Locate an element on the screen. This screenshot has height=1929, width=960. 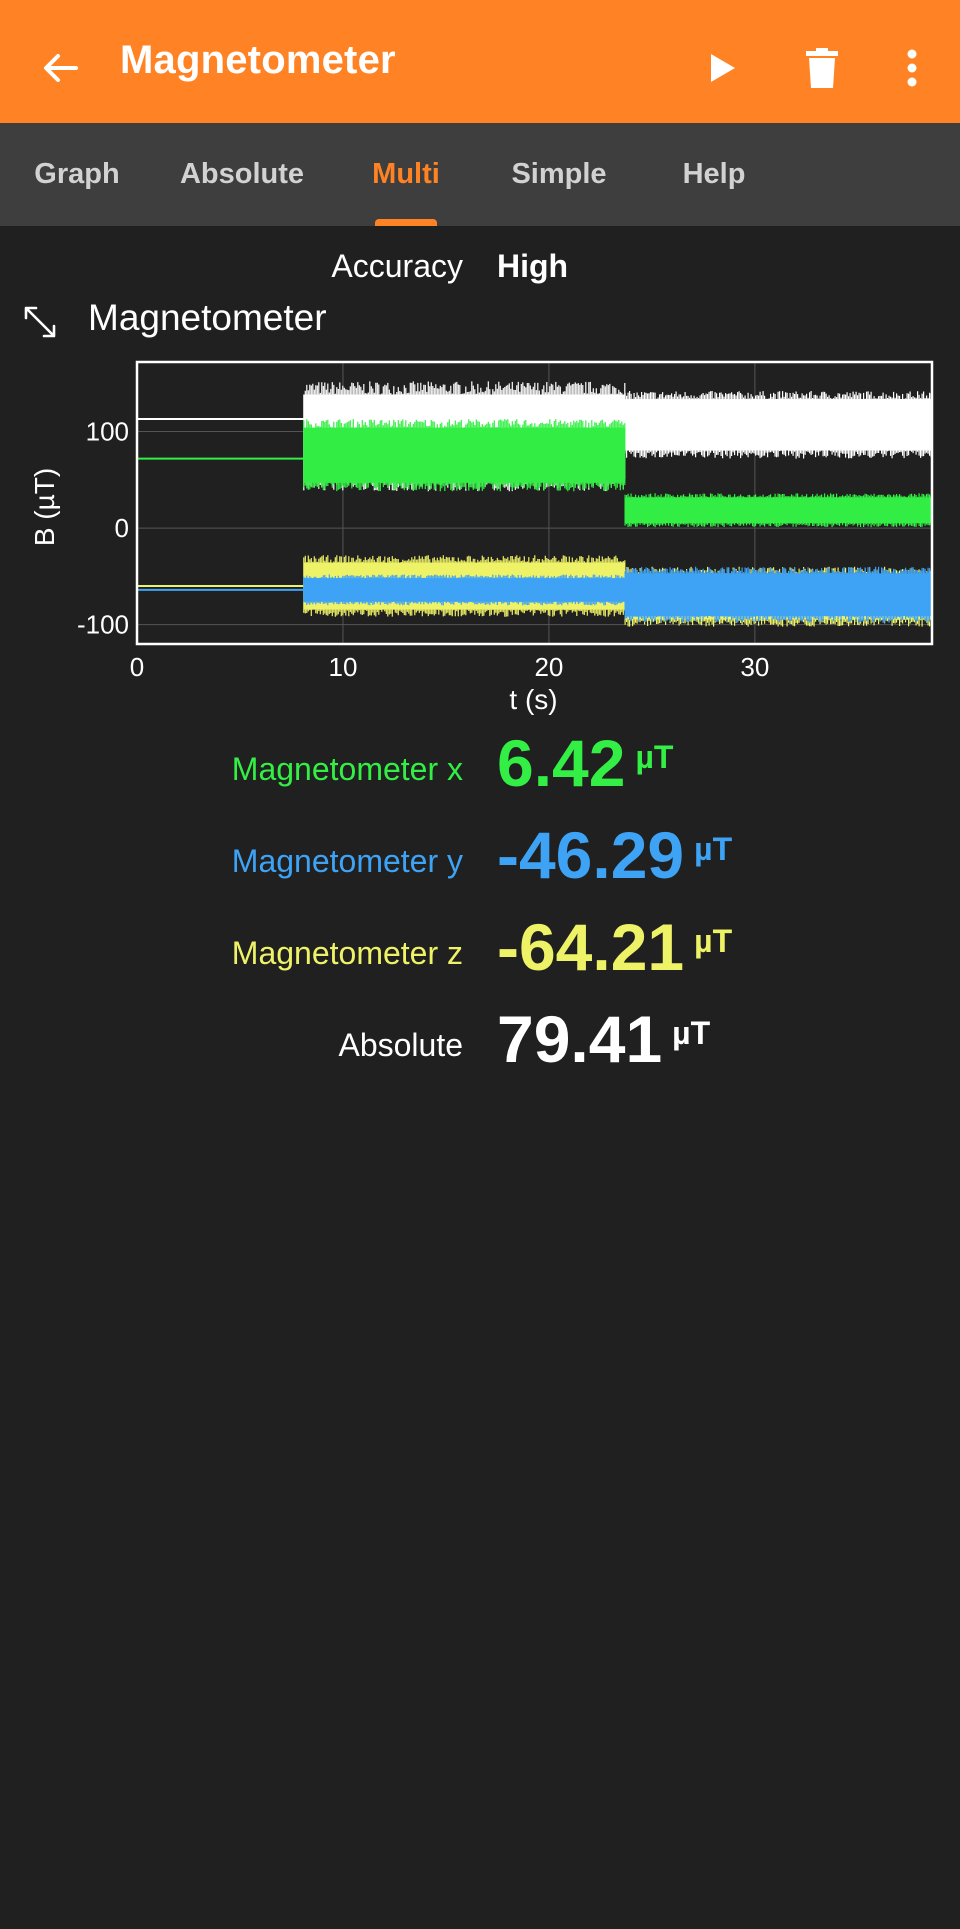
expand-graph-button is located at coordinates (40, 322).